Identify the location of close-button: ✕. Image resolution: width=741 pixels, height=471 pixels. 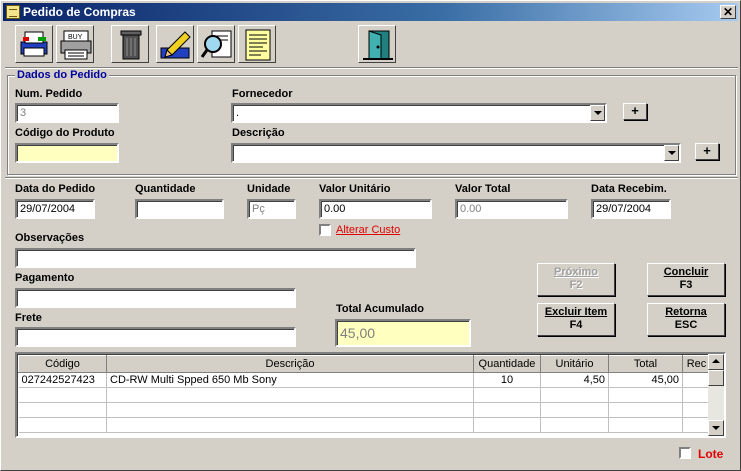
(728, 12).